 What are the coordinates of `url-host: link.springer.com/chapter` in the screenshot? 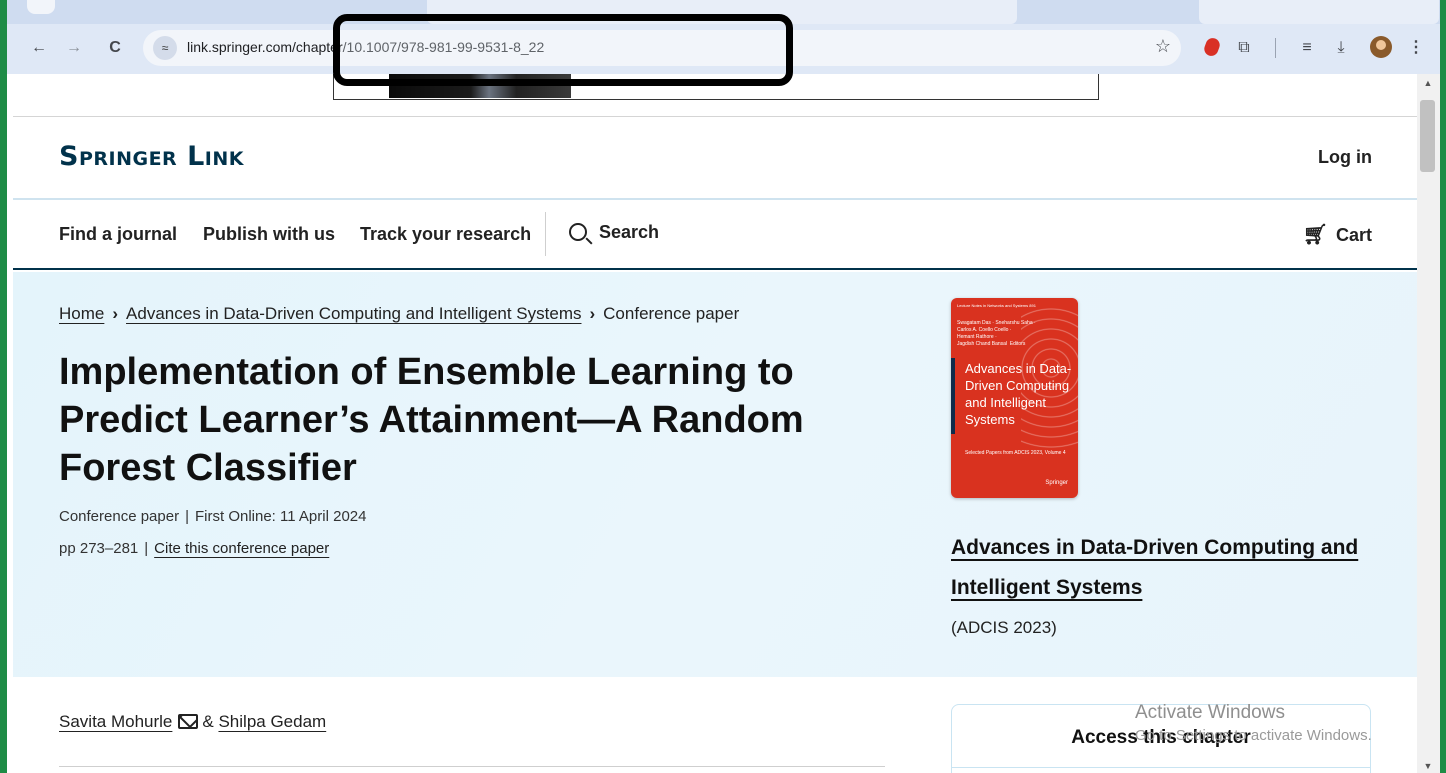 It's located at (265, 47).